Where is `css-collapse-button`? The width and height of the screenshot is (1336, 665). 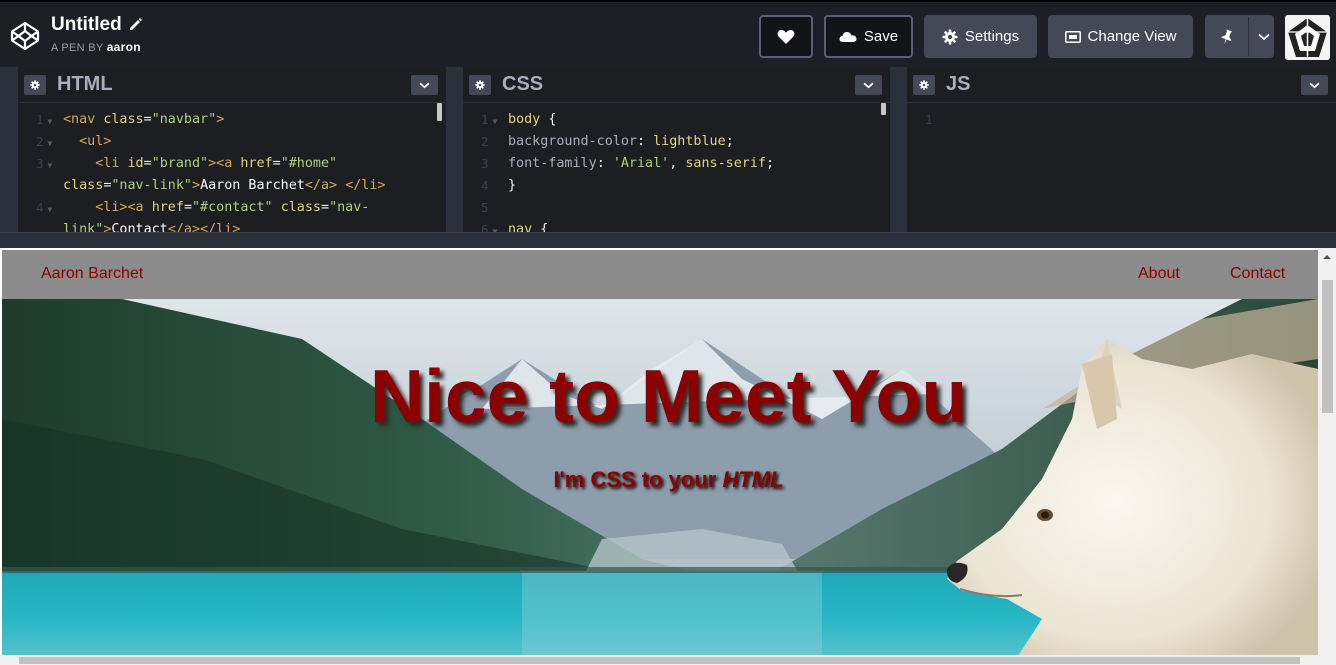
css-collapse-button is located at coordinates (868, 85).